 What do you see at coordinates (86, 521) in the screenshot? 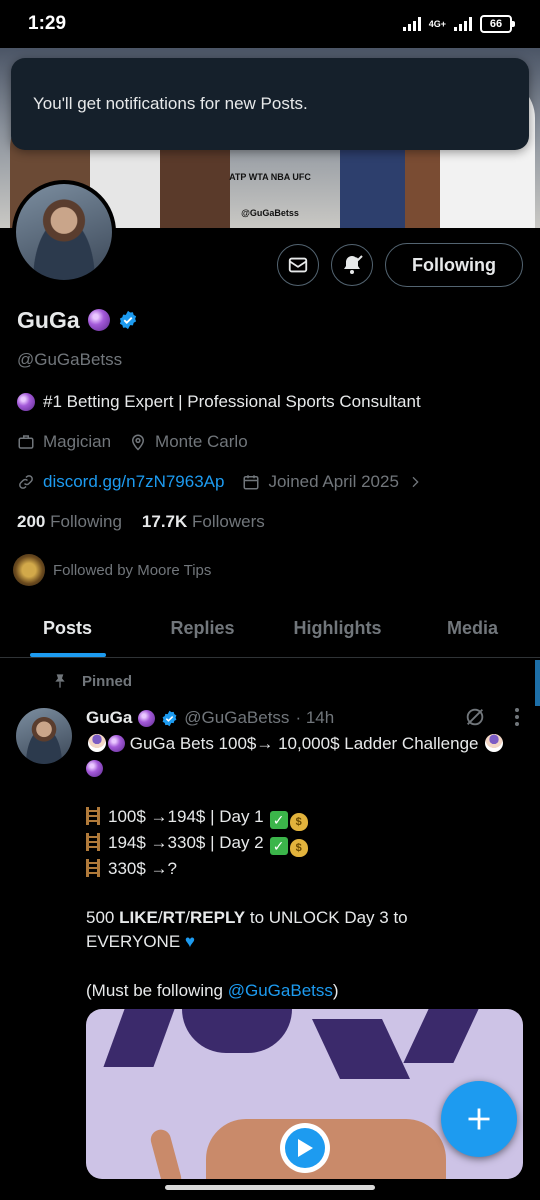
I see `following-label: Following` at bounding box center [86, 521].